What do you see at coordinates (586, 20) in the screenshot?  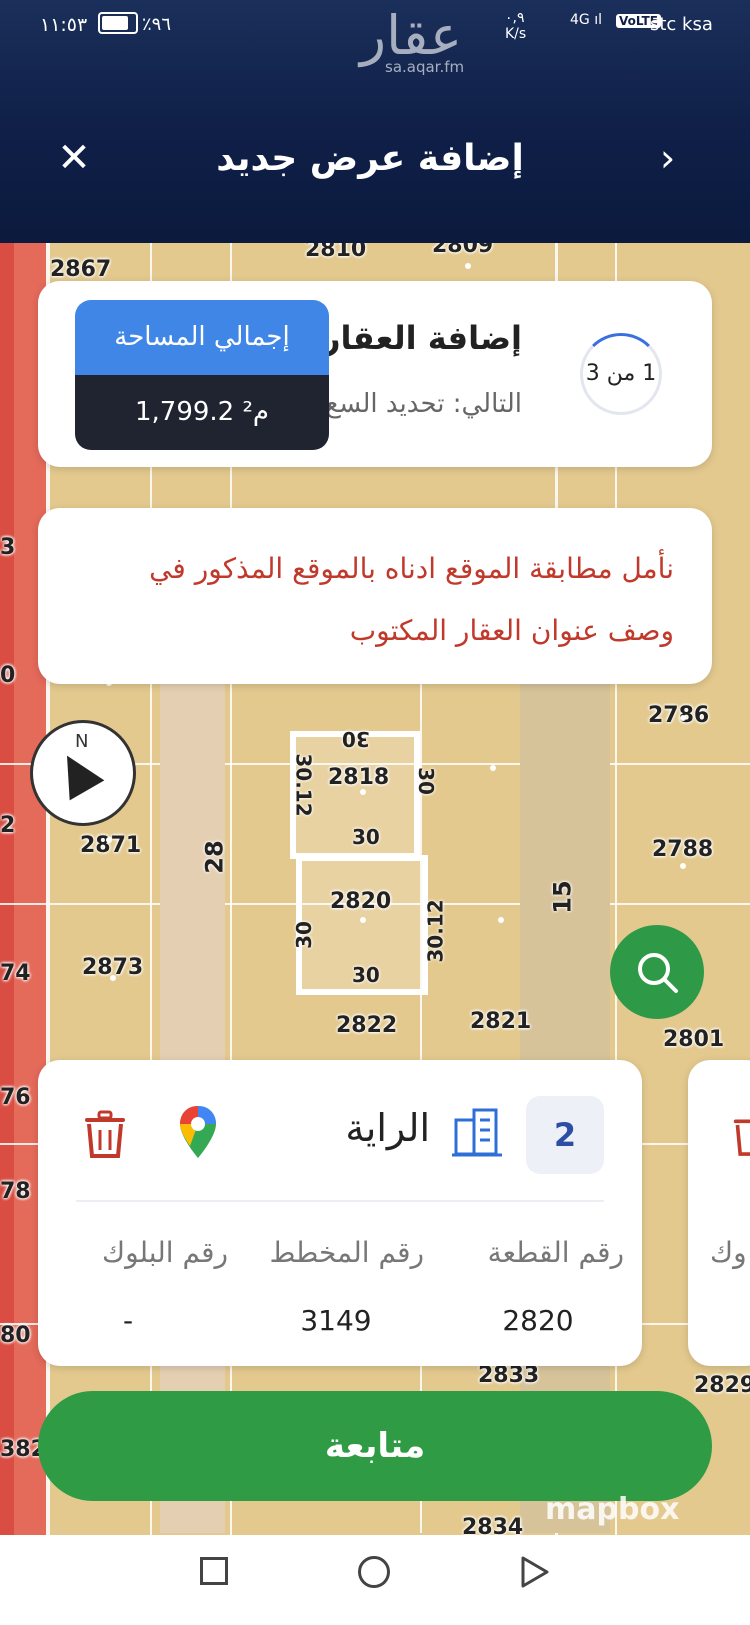 I see `signal-icon: 4G ıl` at bounding box center [586, 20].